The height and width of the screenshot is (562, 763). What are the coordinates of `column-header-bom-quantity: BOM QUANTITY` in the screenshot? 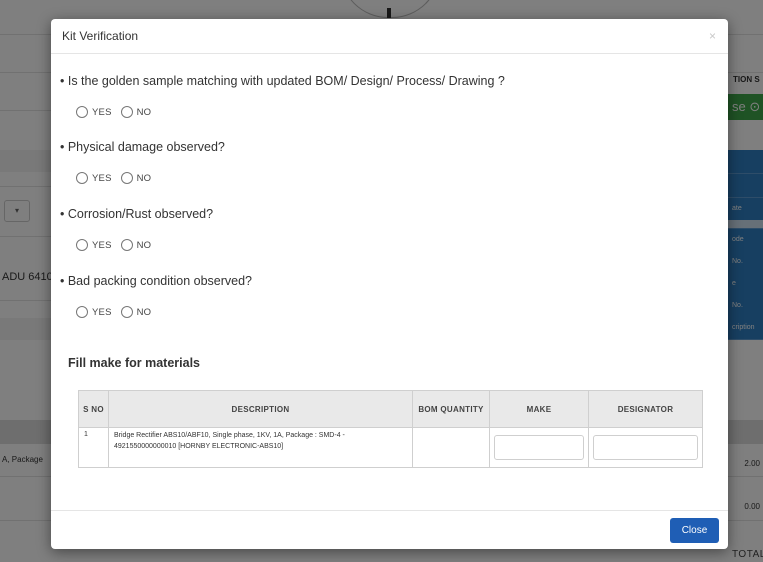 It's located at (451, 409).